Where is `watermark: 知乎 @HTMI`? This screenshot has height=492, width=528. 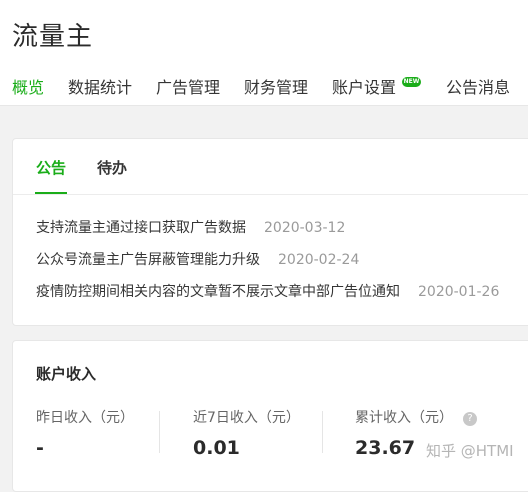 watermark: 知乎 @HTMI is located at coordinates (470, 451).